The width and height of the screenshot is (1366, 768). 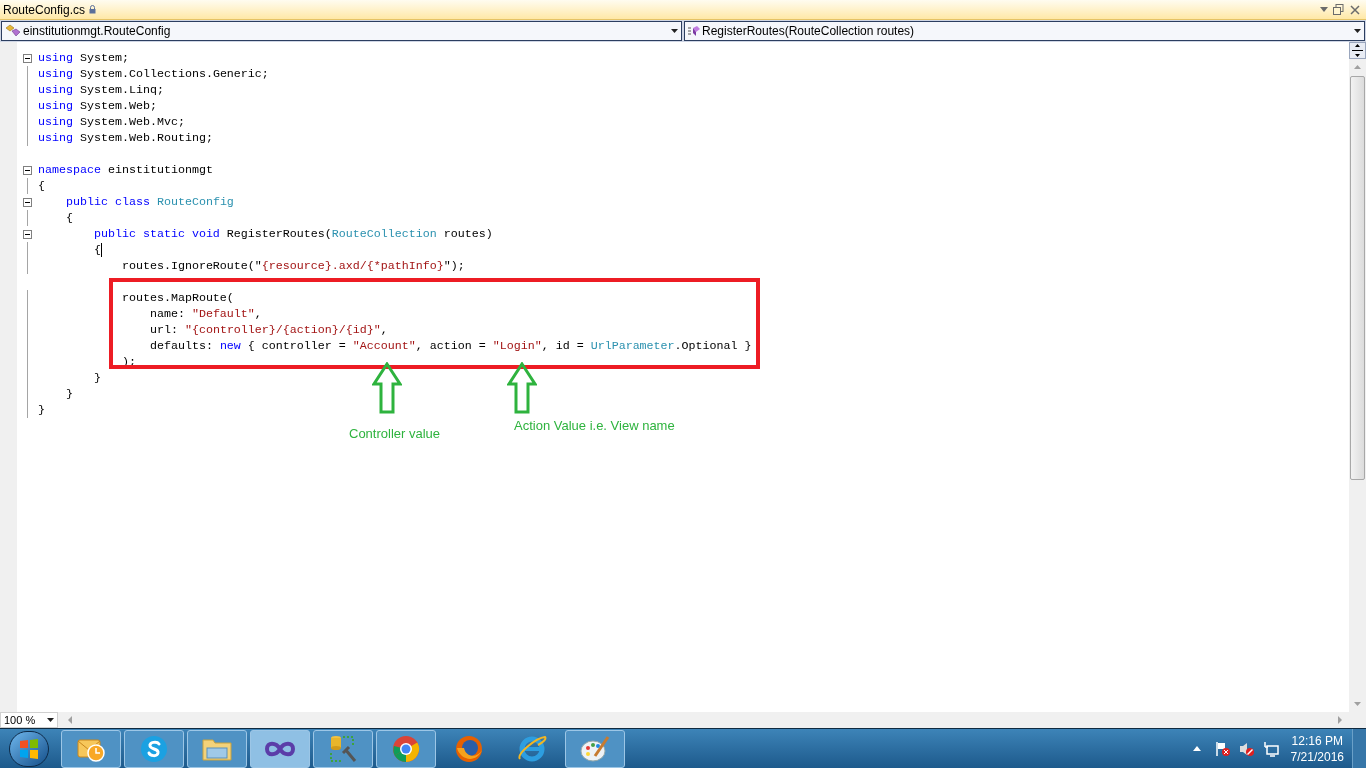 What do you see at coordinates (469, 748) in the screenshot?
I see `fox-globe-icon` at bounding box center [469, 748].